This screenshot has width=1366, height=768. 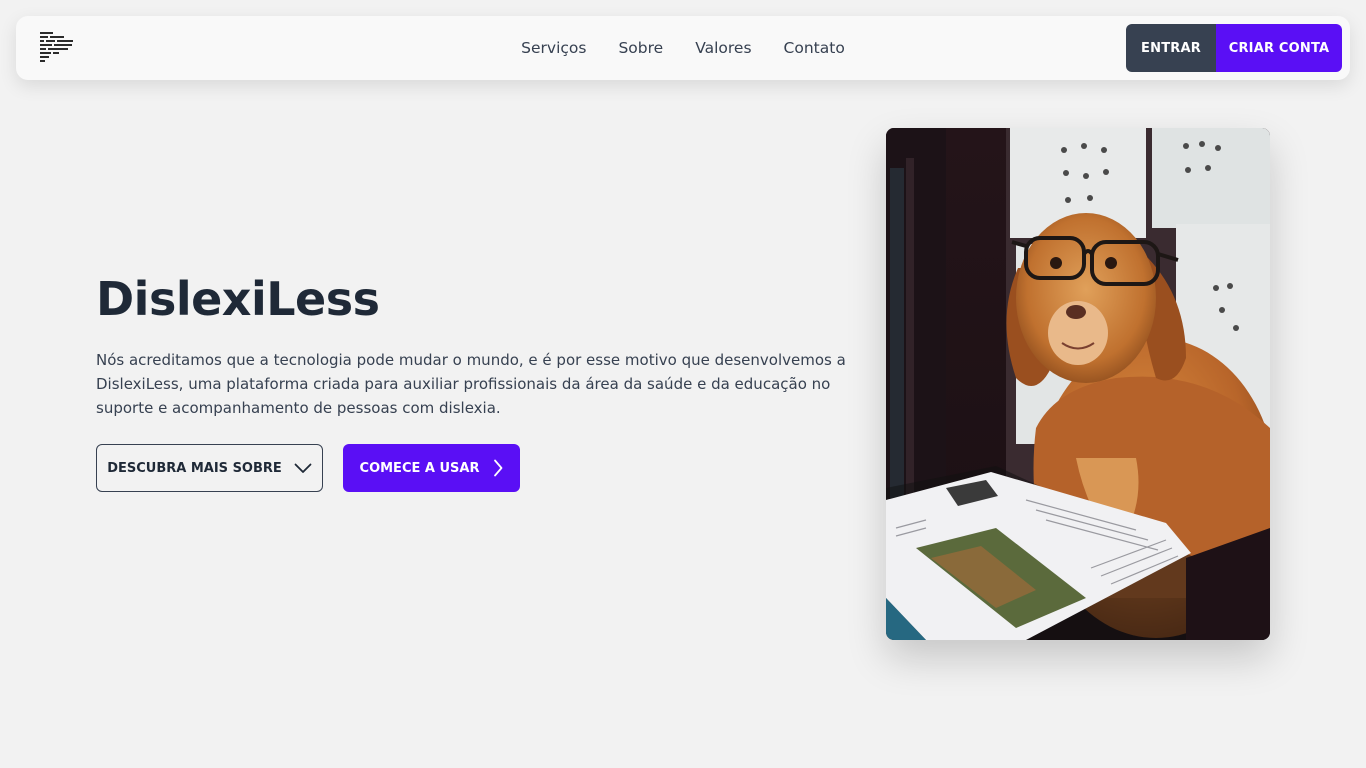 I want to click on logo-icon, so click(x=57, y=47).